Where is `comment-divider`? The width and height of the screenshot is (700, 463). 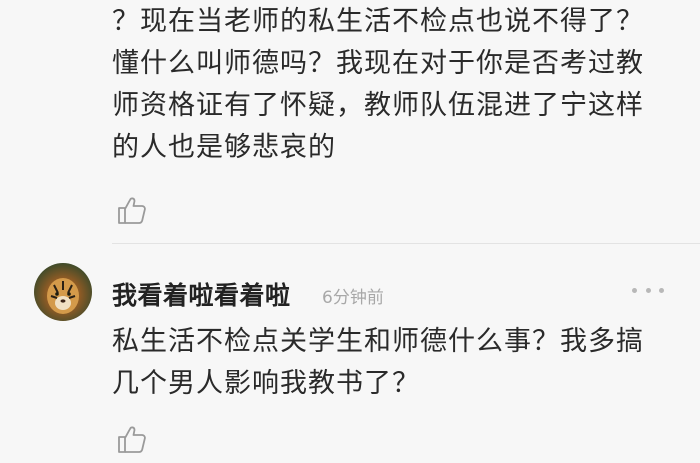 comment-divider is located at coordinates (406, 243).